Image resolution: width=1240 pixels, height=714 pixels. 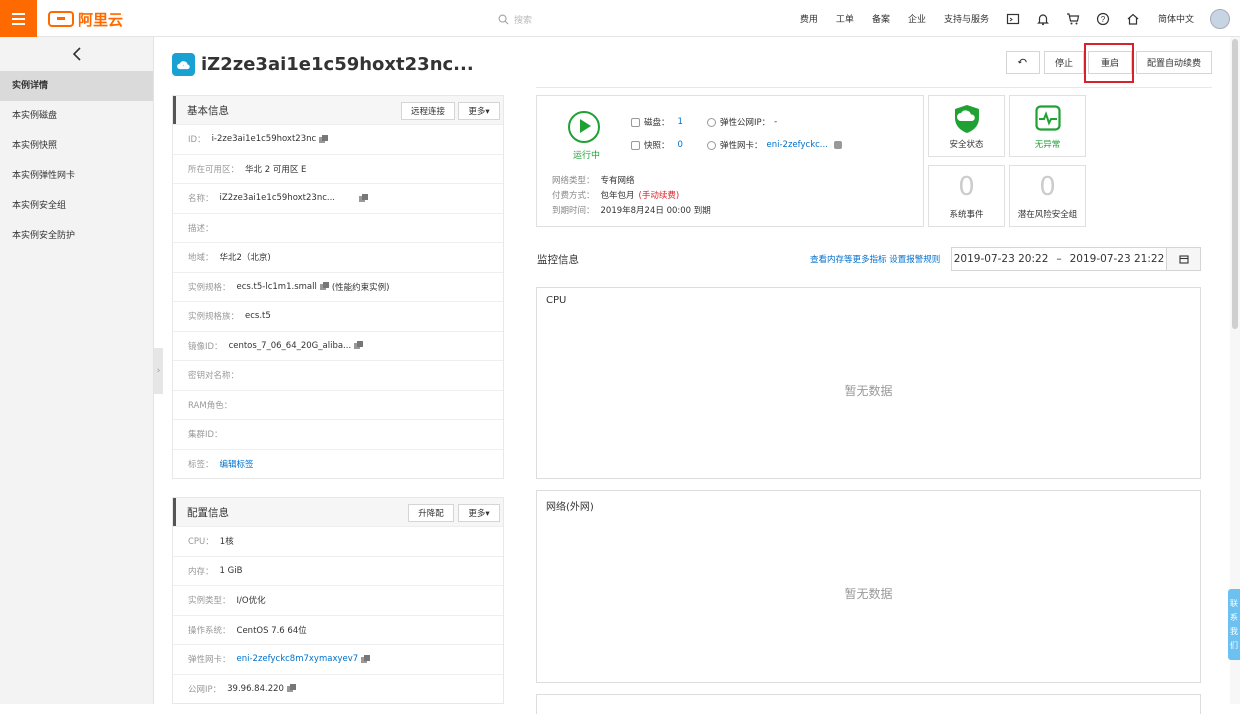 What do you see at coordinates (1047, 215) in the screenshot?
I see `risk-label: 潜在风险安全组` at bounding box center [1047, 215].